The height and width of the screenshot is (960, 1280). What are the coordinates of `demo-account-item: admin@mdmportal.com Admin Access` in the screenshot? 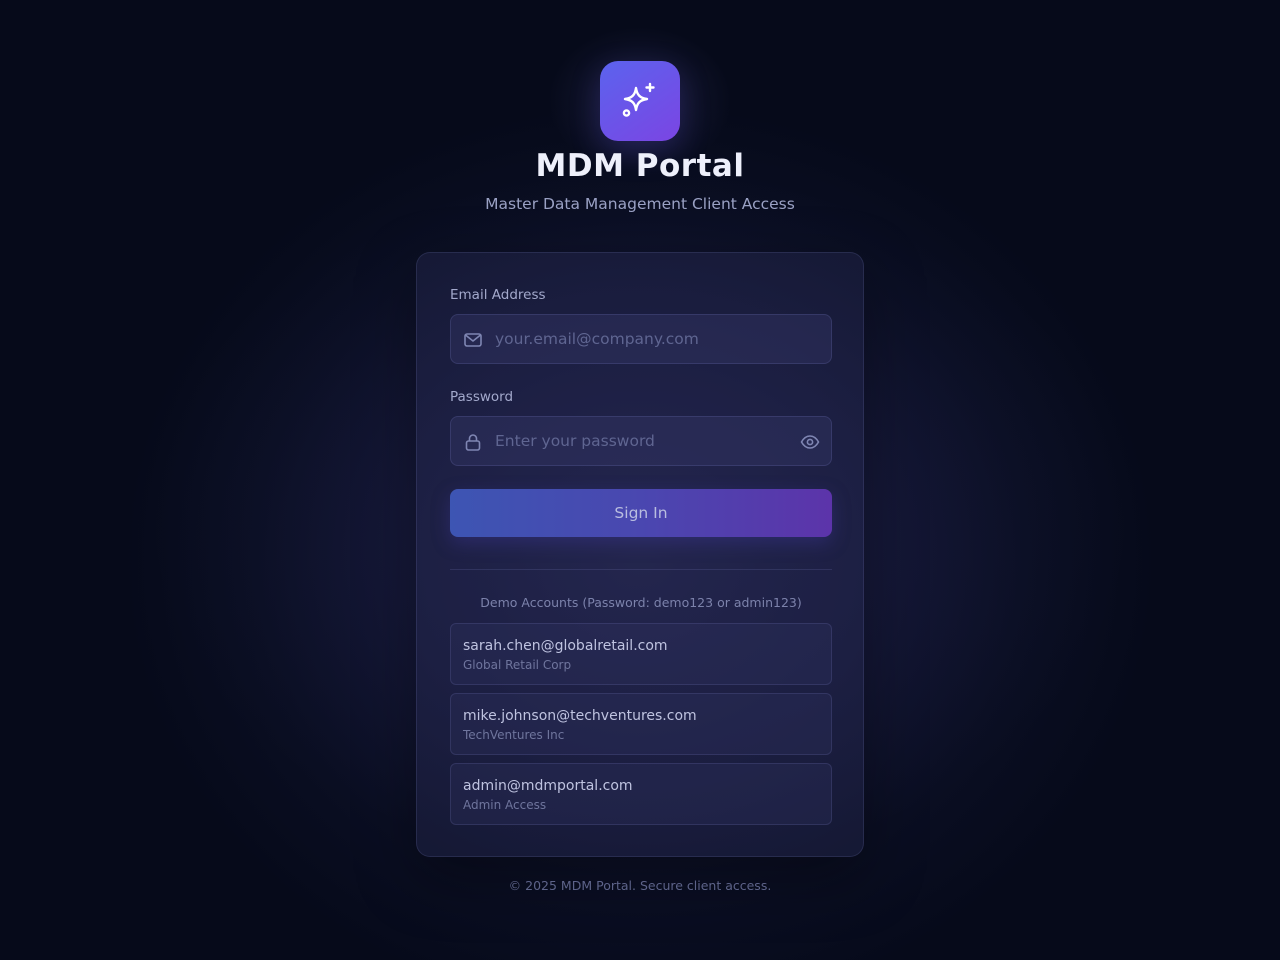 It's located at (641, 794).